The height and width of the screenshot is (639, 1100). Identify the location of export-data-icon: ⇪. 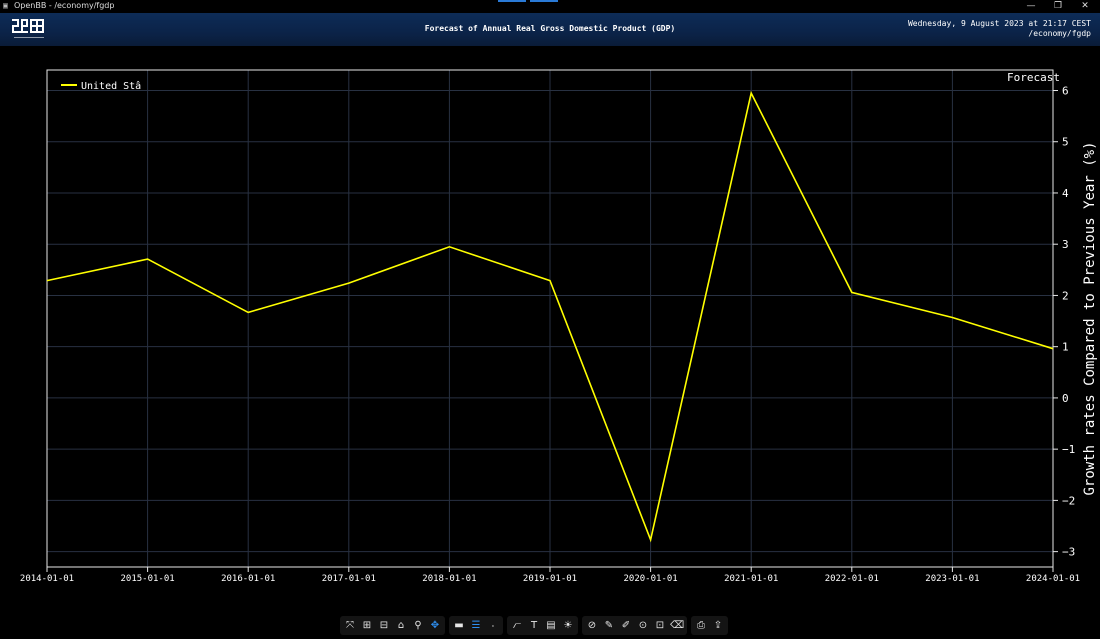
(718, 626).